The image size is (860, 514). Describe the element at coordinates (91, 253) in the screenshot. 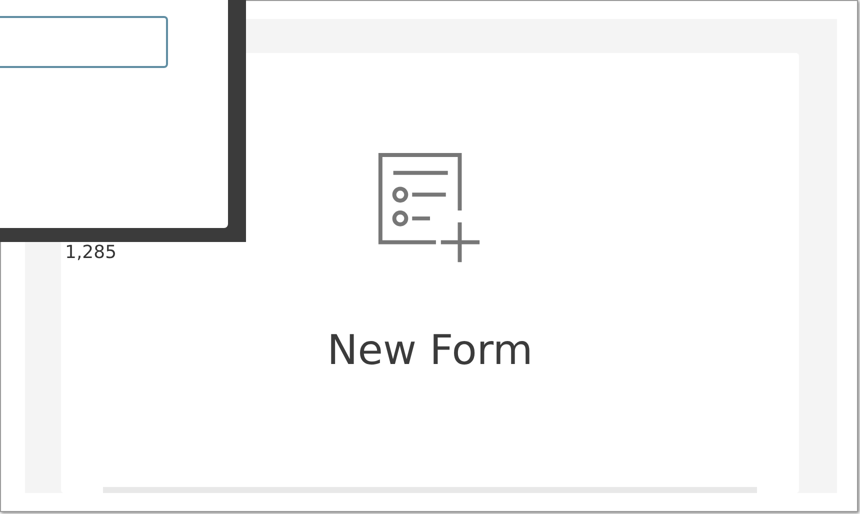

I see `value-text: 1,285` at that location.